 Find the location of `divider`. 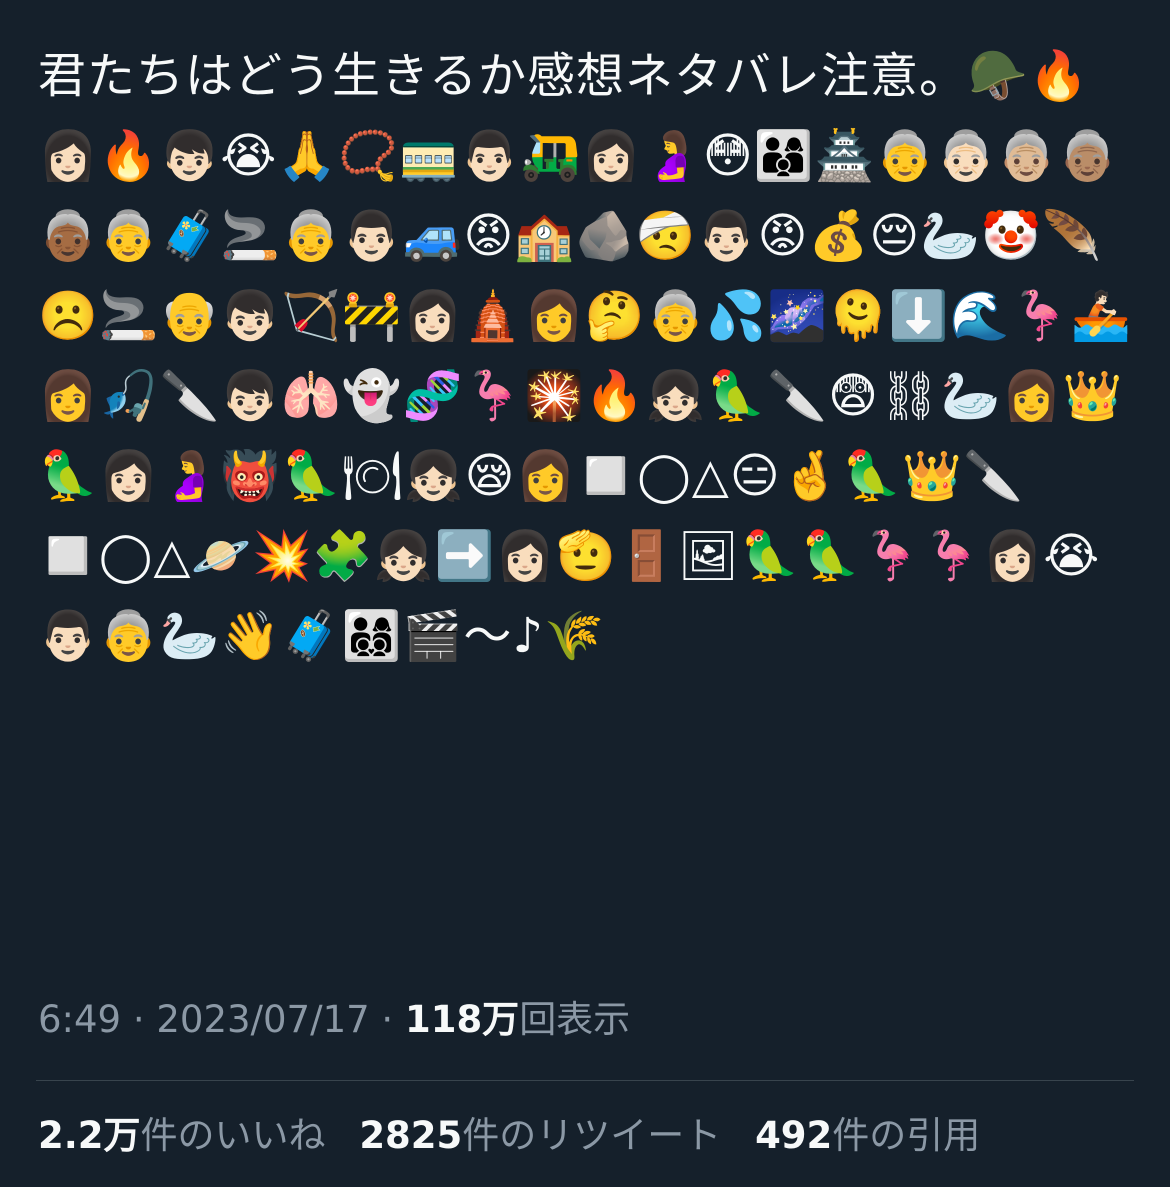

divider is located at coordinates (585, 1080).